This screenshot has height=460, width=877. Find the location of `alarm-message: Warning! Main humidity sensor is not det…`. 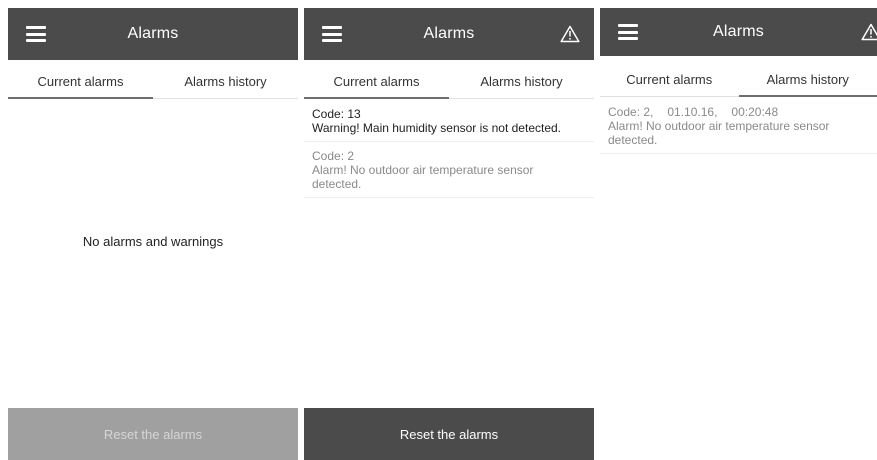

alarm-message: Warning! Main humidity sensor is not det… is located at coordinates (437, 128).